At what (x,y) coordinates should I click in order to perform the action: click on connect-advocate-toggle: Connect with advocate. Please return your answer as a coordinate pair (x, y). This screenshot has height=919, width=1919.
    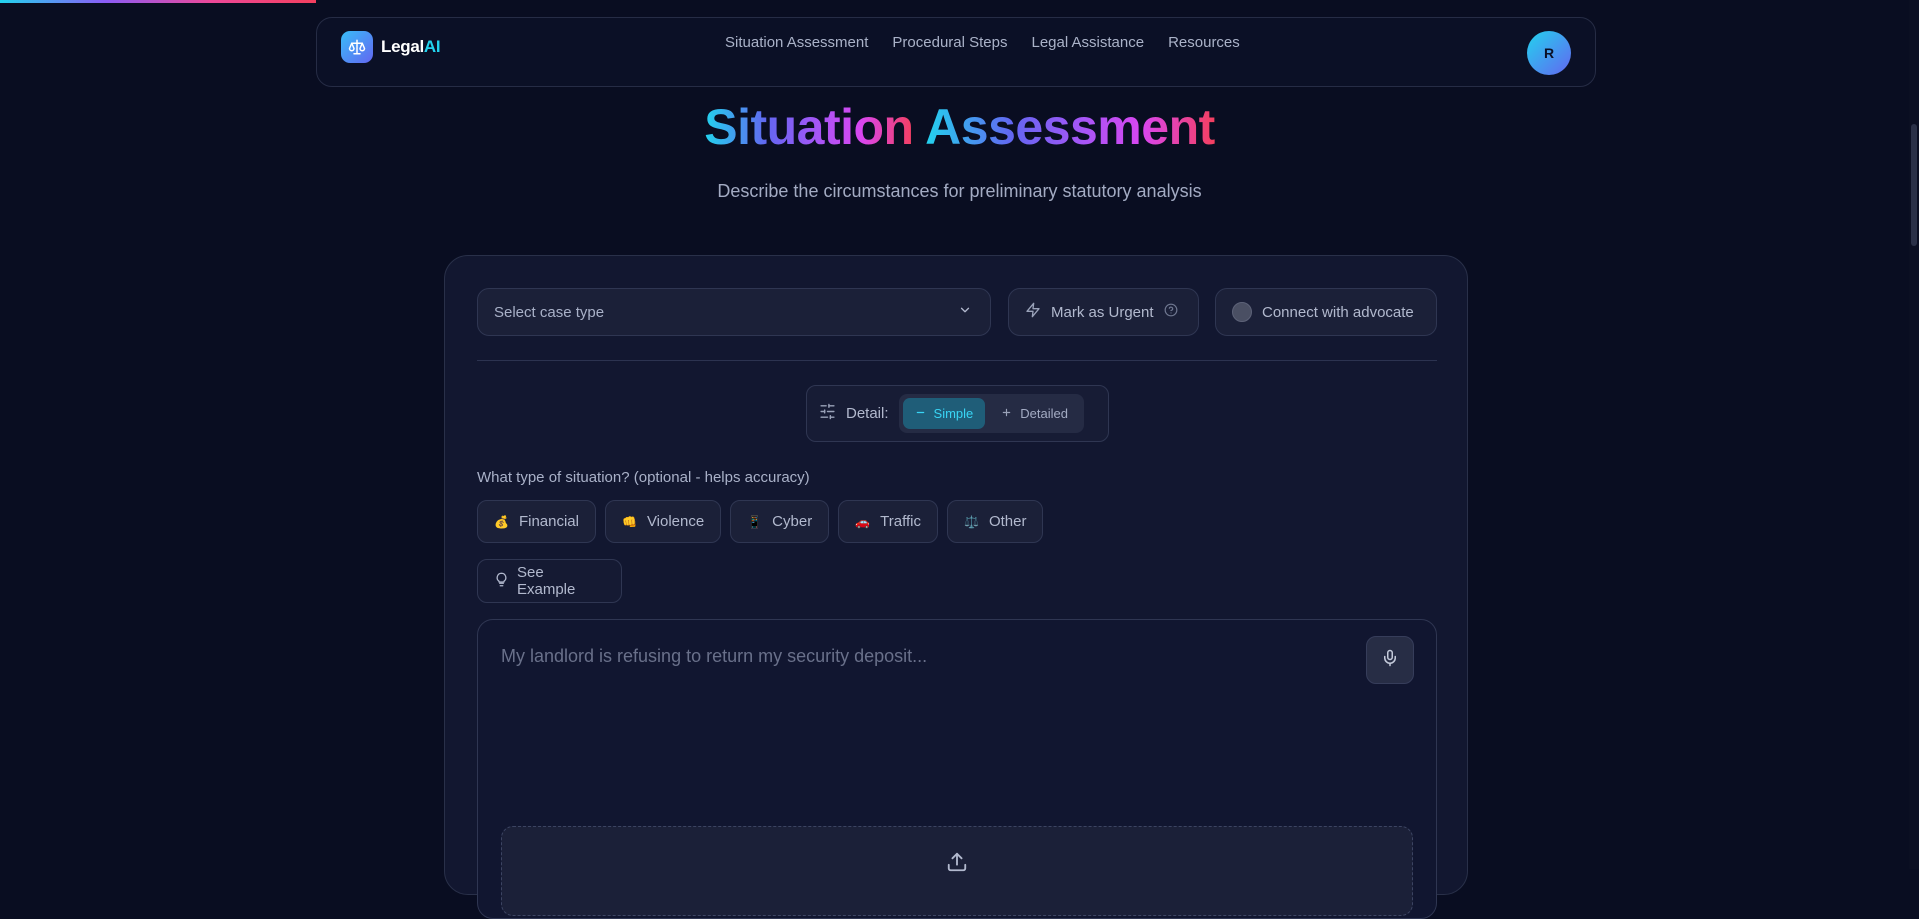
    Looking at the image, I should click on (1326, 312).